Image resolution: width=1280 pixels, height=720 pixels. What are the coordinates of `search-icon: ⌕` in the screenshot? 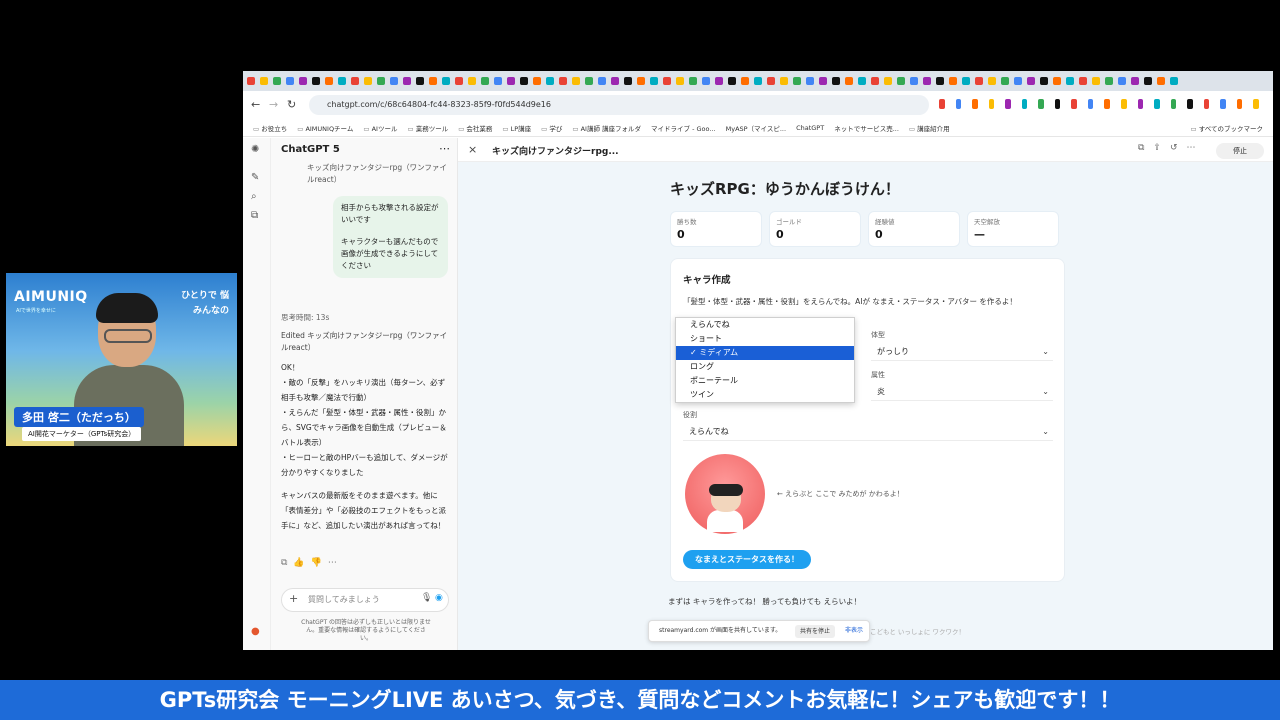 It's located at (254, 196).